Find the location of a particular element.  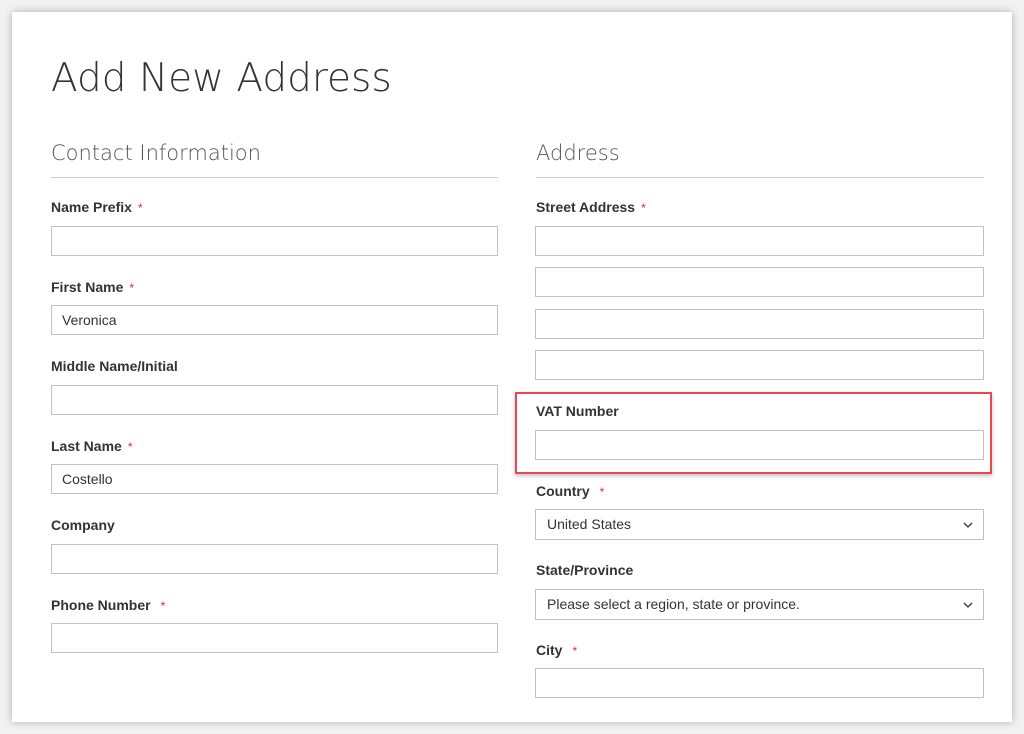

street-address-line-3-input is located at coordinates (759, 324).